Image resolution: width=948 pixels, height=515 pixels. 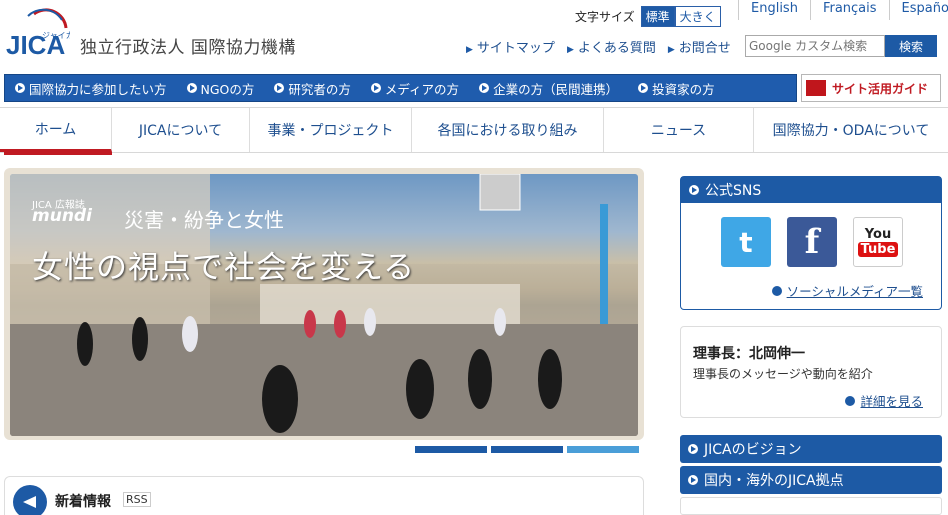 What do you see at coordinates (851, 130) in the screenshot?
I see `tab-oda: 国際協力・ODAについて` at bounding box center [851, 130].